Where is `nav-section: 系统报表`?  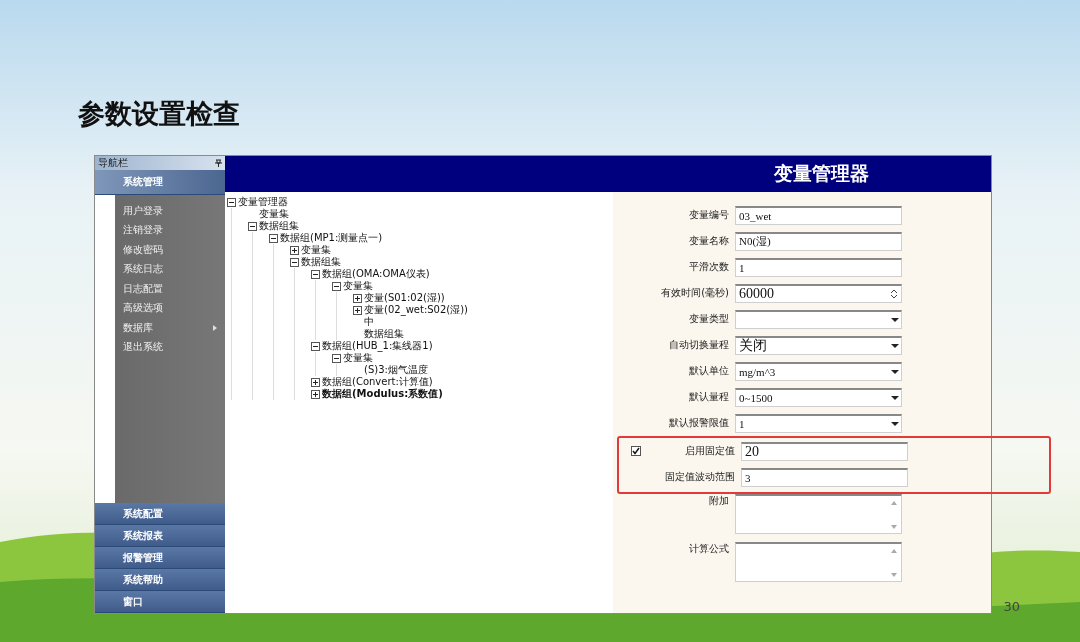
nav-section: 系统报表 is located at coordinates (160, 536).